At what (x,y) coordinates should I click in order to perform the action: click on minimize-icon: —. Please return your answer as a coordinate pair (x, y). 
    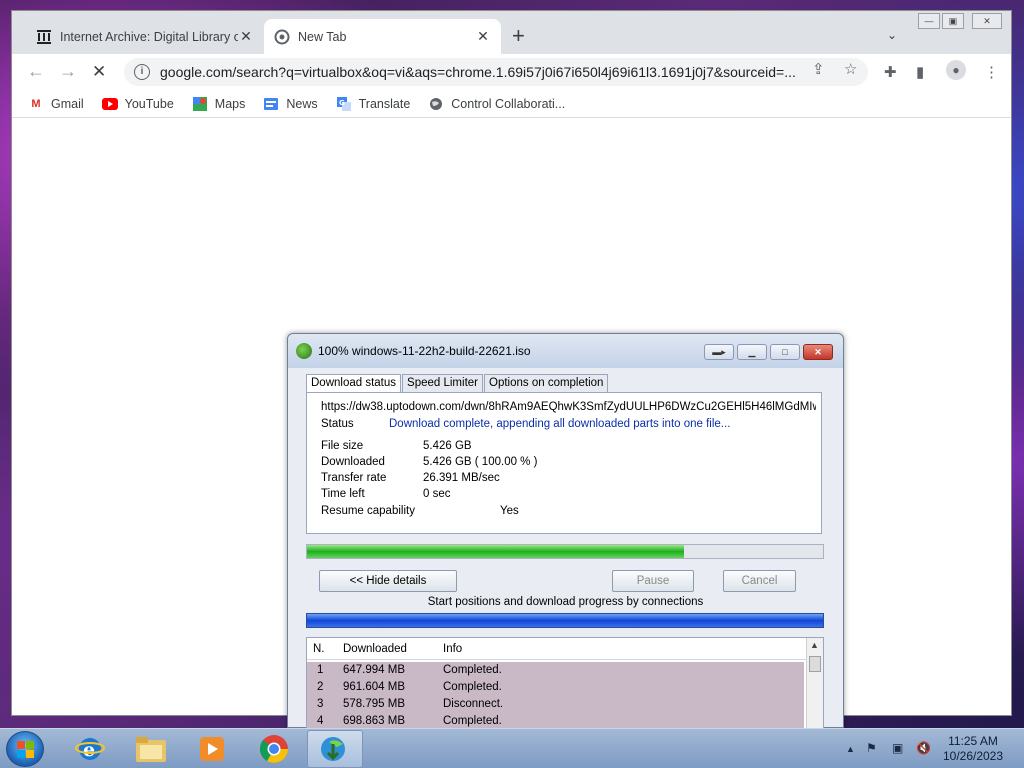
    Looking at the image, I should click on (929, 21).